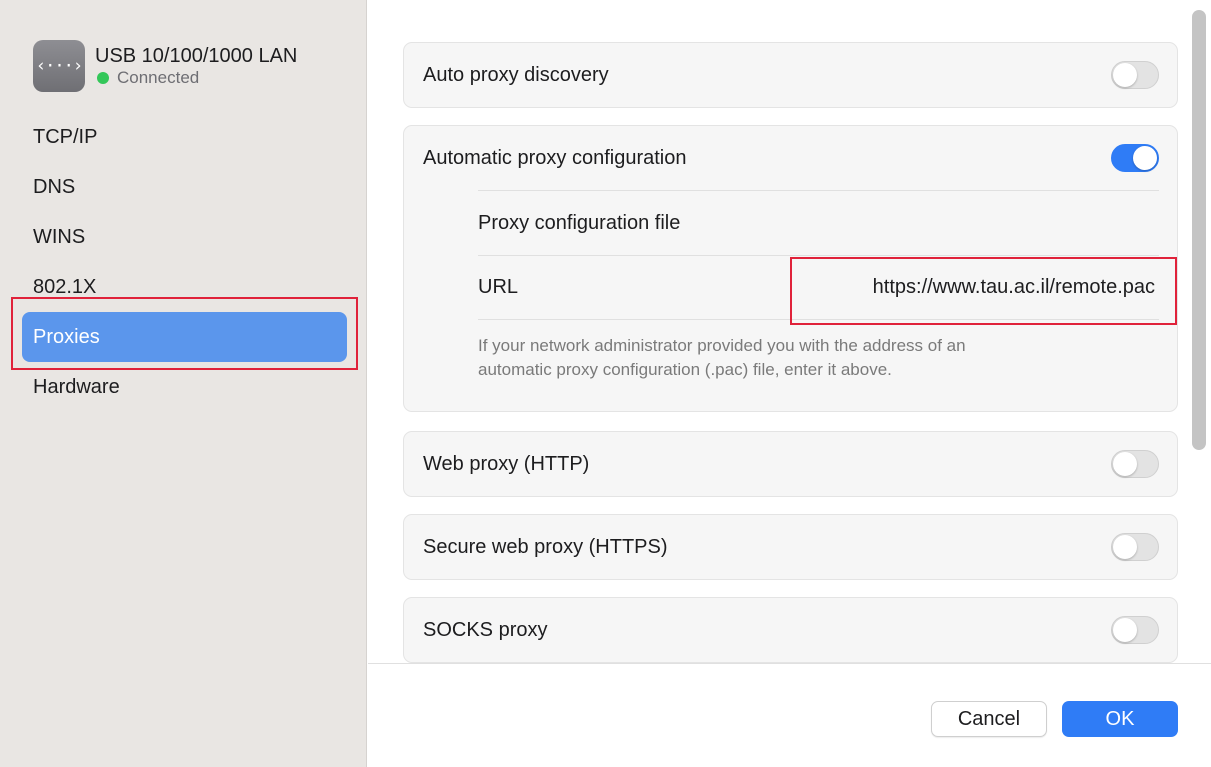 This screenshot has width=1211, height=767. Describe the element at coordinates (1135, 547) in the screenshot. I see `secure-web-proxy-toggle` at that location.